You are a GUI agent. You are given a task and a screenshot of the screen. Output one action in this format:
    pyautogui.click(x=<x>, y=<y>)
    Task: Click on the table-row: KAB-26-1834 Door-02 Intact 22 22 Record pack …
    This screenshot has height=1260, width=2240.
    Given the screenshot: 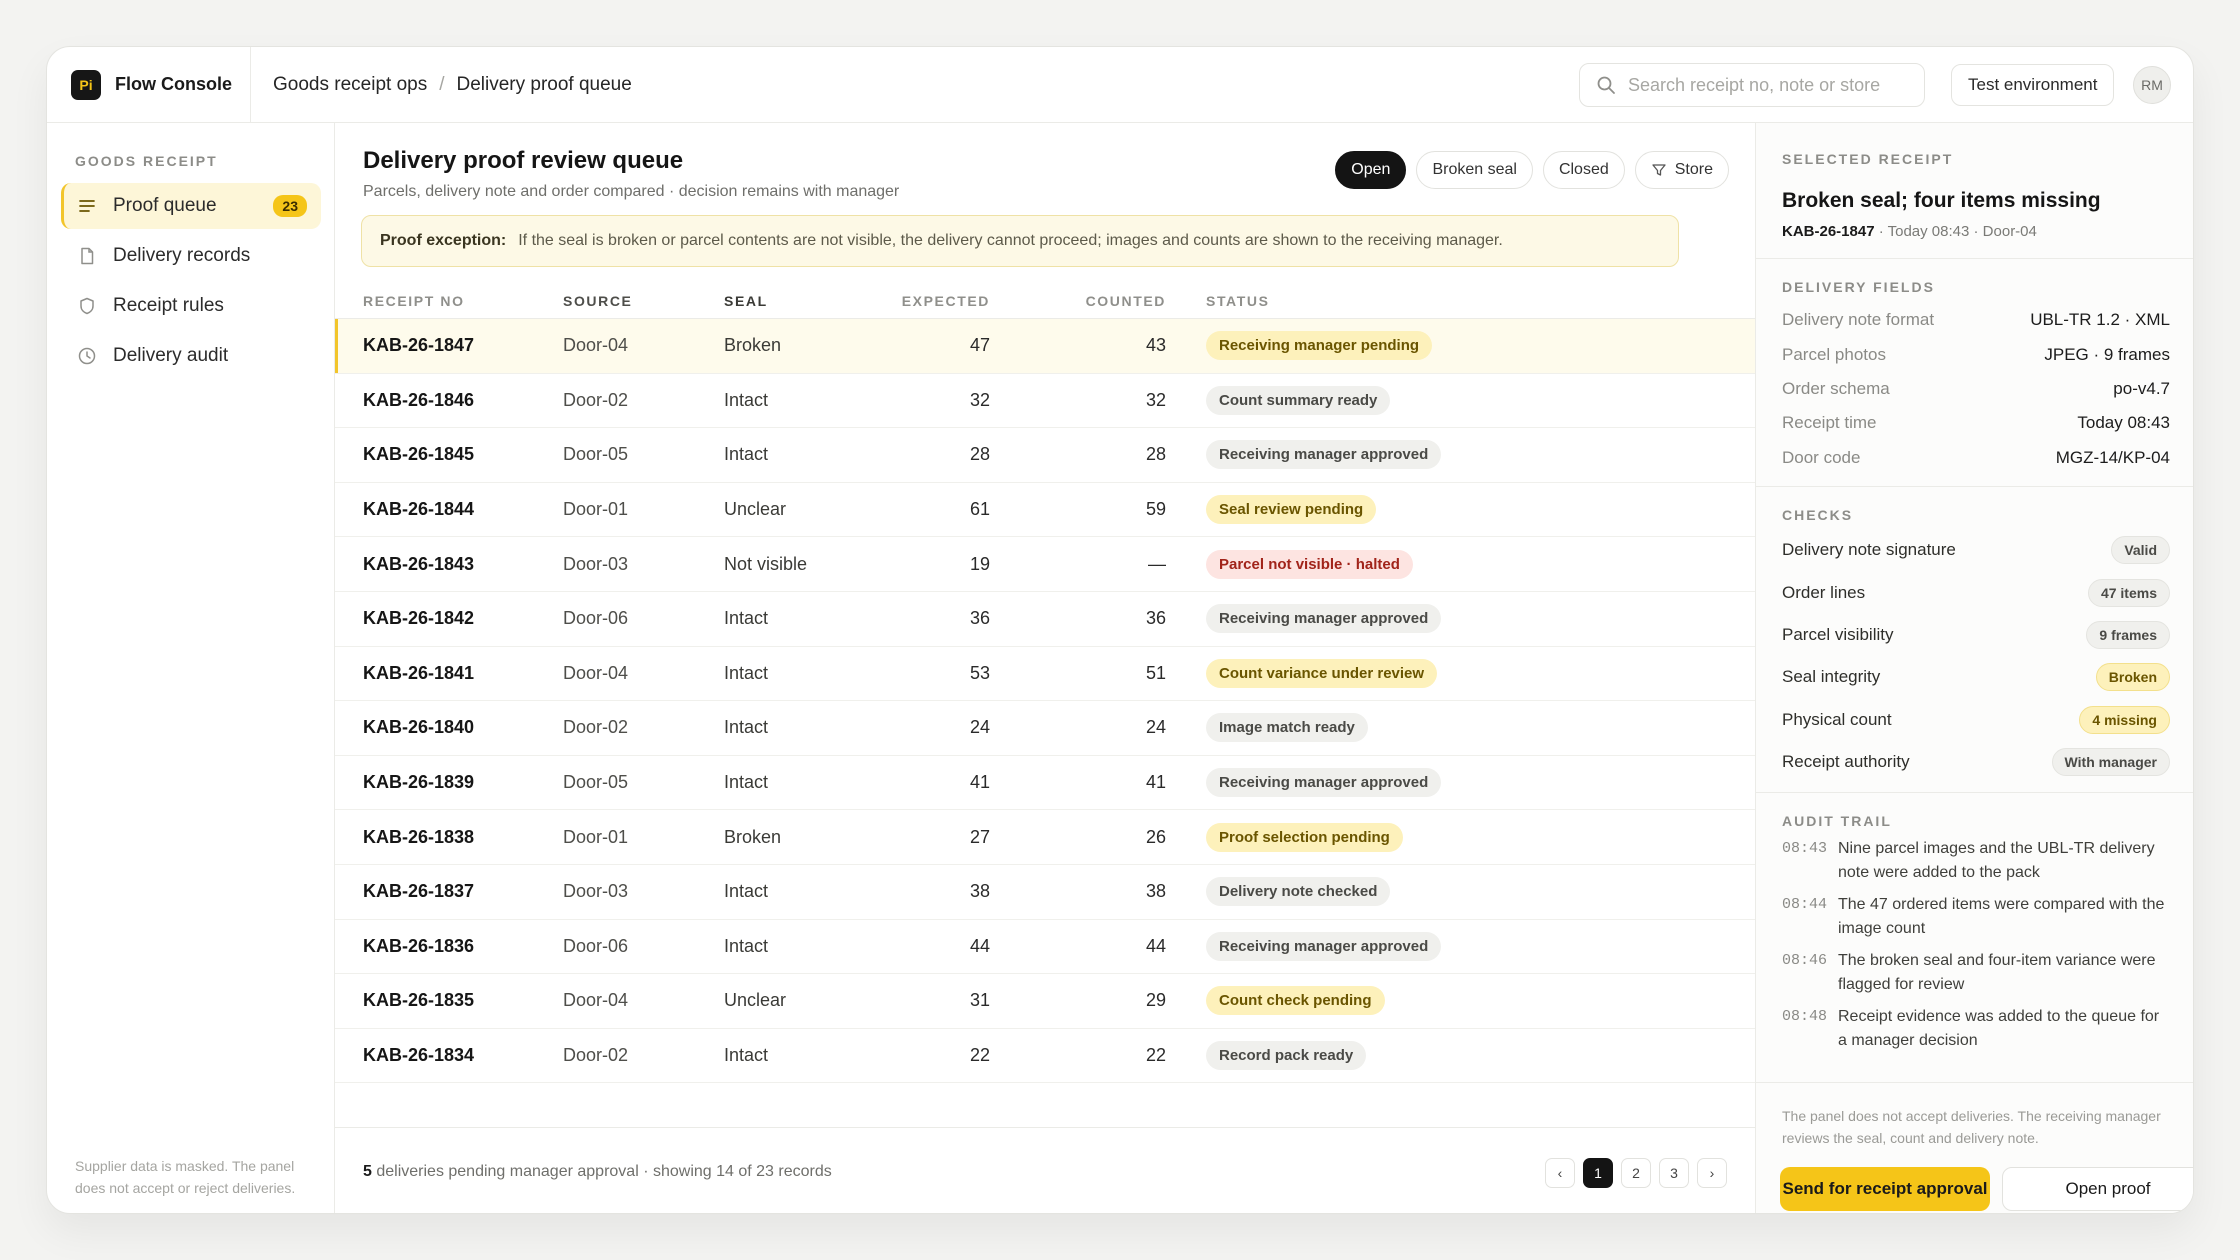 What is the action you would take?
    pyautogui.click(x=1045, y=1056)
    